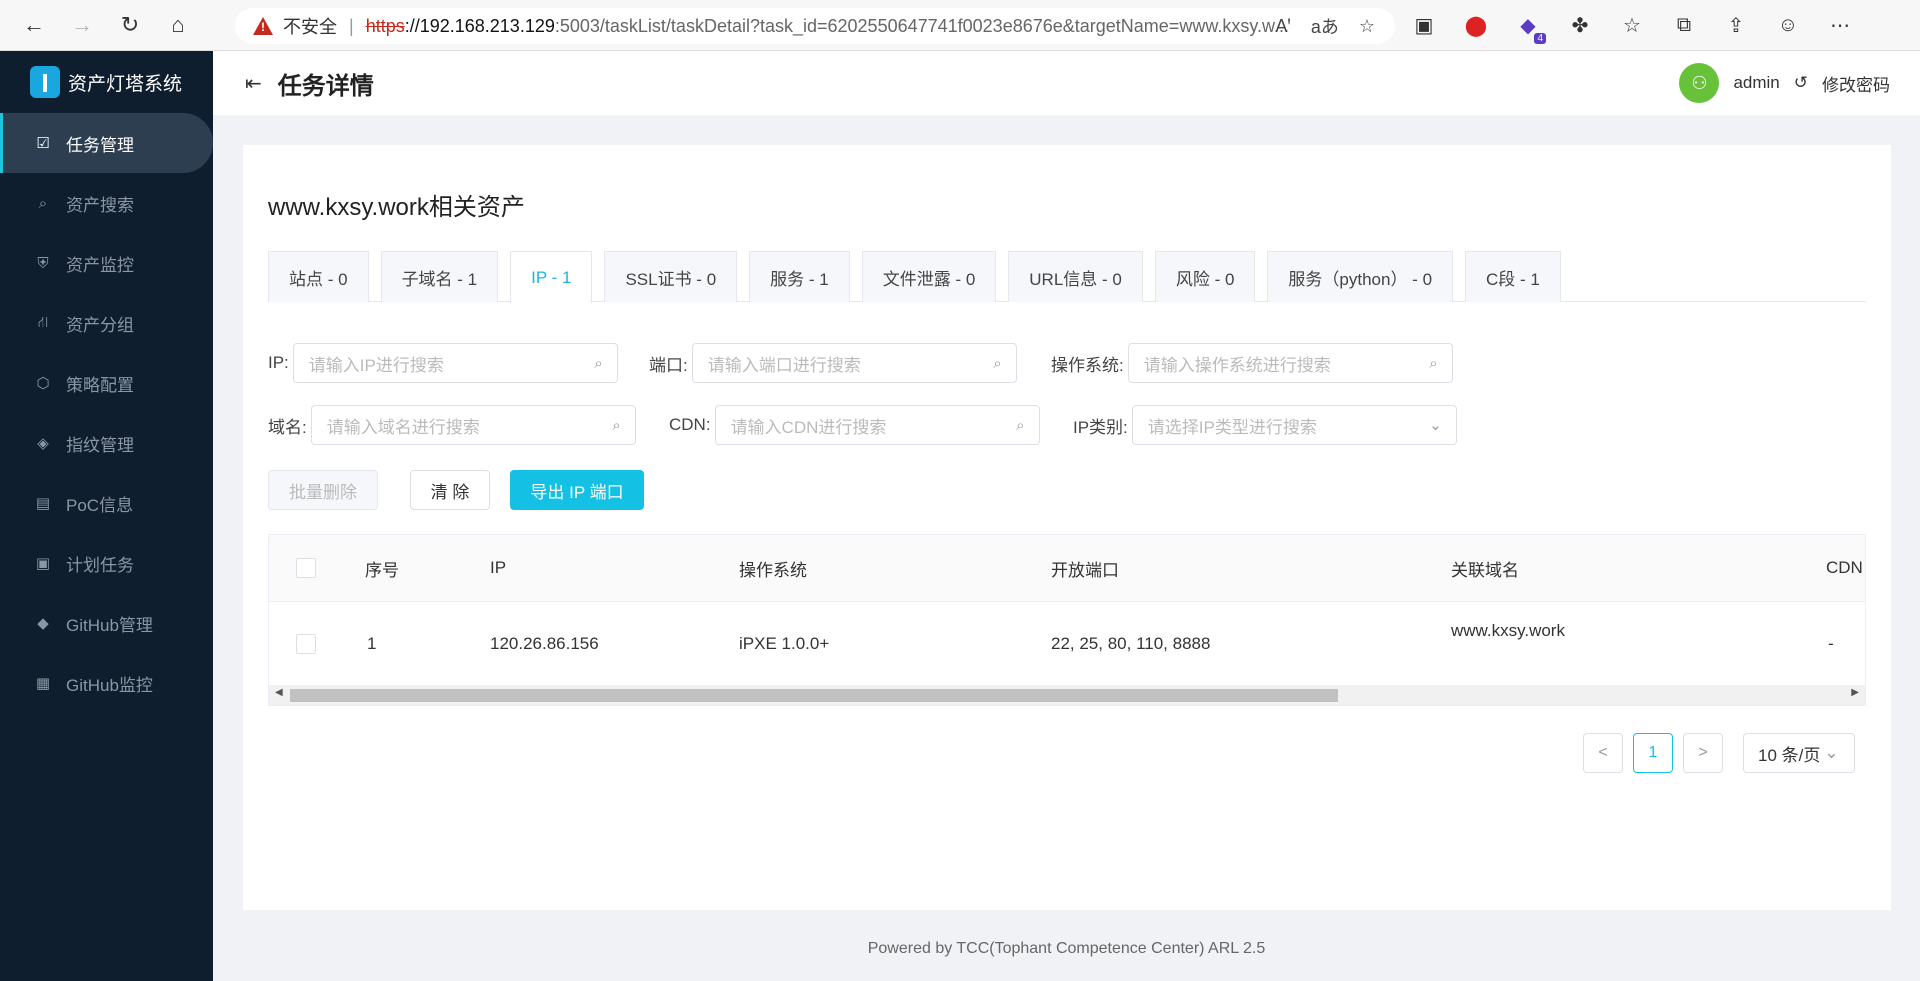 Image resolution: width=1920 pixels, height=981 pixels. What do you see at coordinates (253, 83) in the screenshot?
I see `collapse-menu-icon: ⇤` at bounding box center [253, 83].